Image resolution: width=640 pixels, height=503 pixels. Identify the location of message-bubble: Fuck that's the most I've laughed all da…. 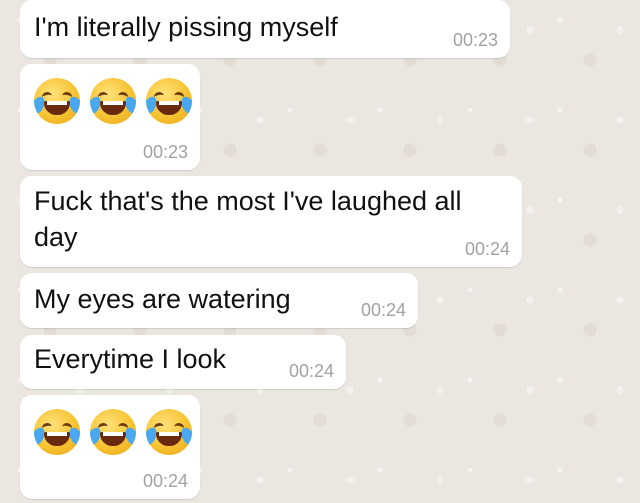
(271, 221).